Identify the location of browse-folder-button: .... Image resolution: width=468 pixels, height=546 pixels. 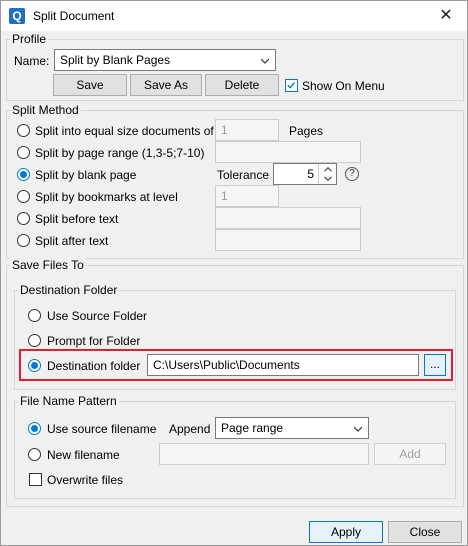
(435, 365).